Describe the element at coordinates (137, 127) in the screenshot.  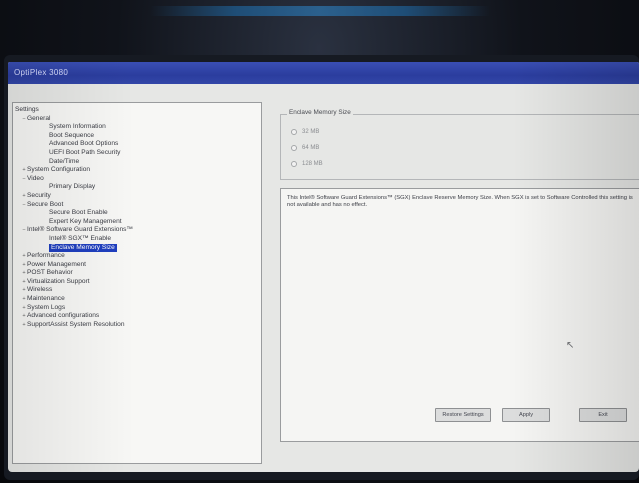
I see `tree-item: System Information` at that location.